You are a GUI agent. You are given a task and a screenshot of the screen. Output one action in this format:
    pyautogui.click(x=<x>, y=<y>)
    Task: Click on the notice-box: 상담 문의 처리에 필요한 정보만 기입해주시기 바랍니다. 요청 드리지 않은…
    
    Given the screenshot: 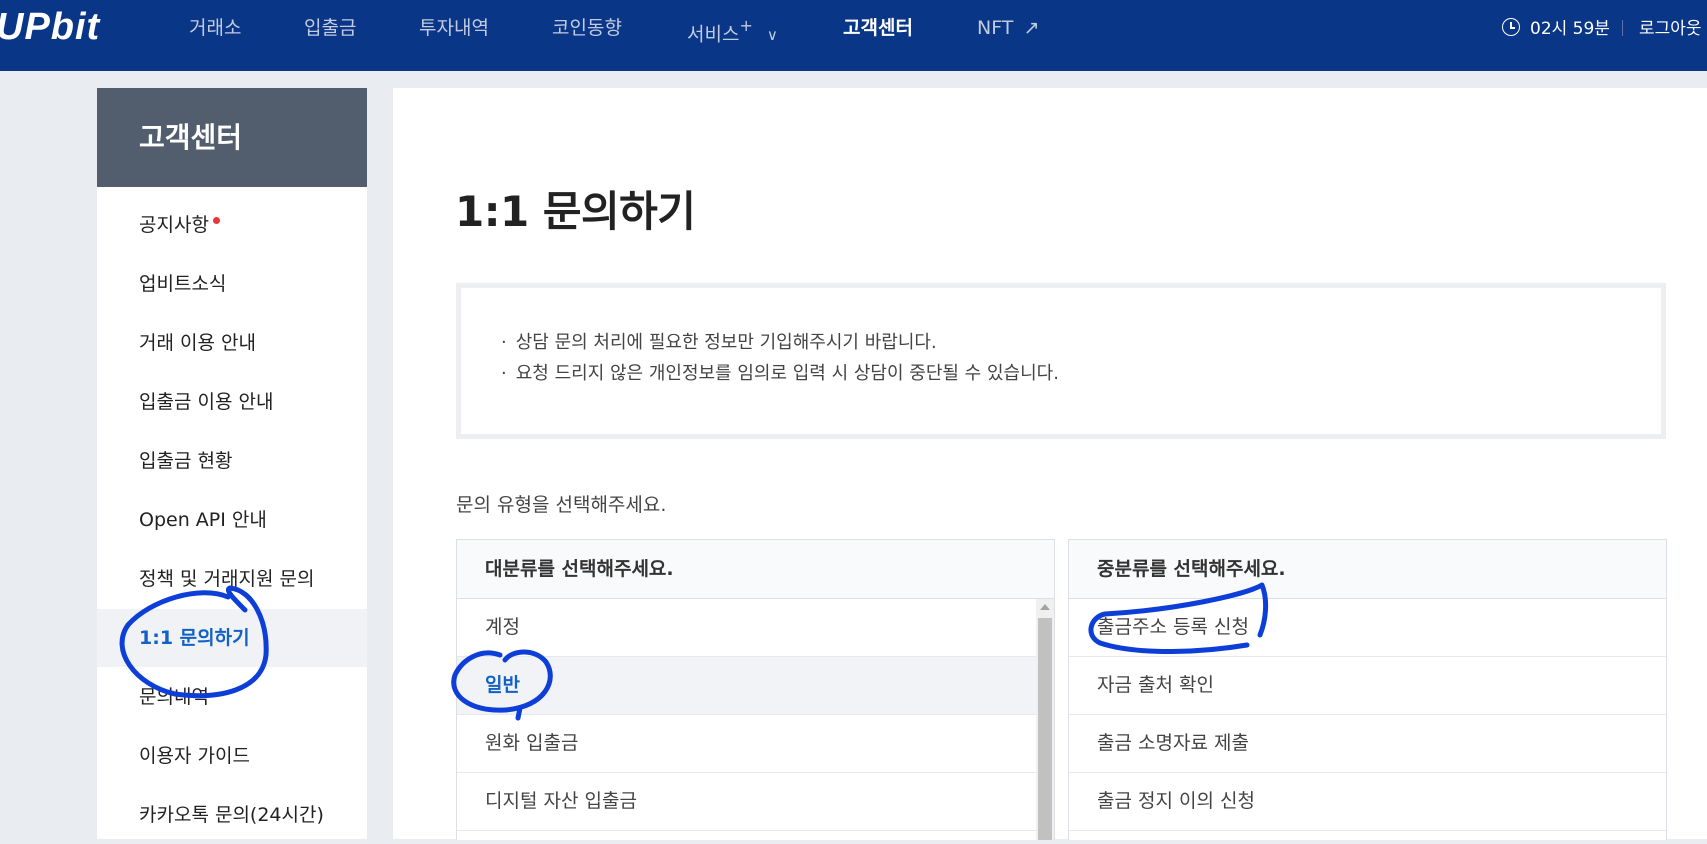 What is the action you would take?
    pyautogui.click(x=1061, y=361)
    